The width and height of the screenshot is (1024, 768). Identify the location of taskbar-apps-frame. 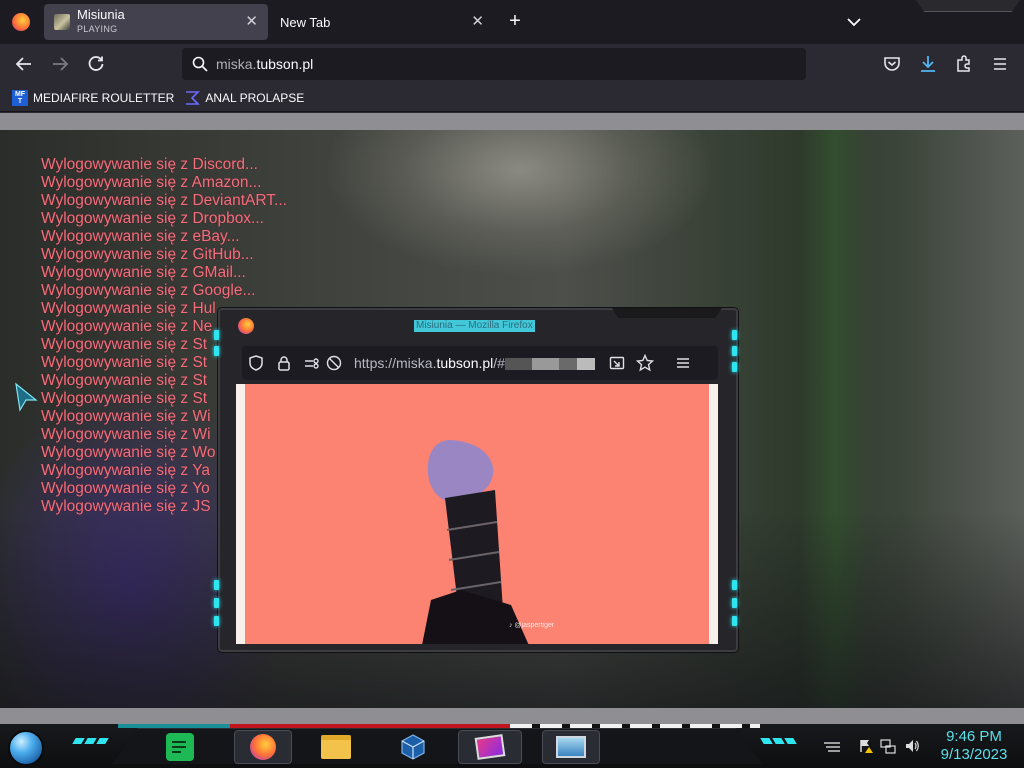
(437, 746).